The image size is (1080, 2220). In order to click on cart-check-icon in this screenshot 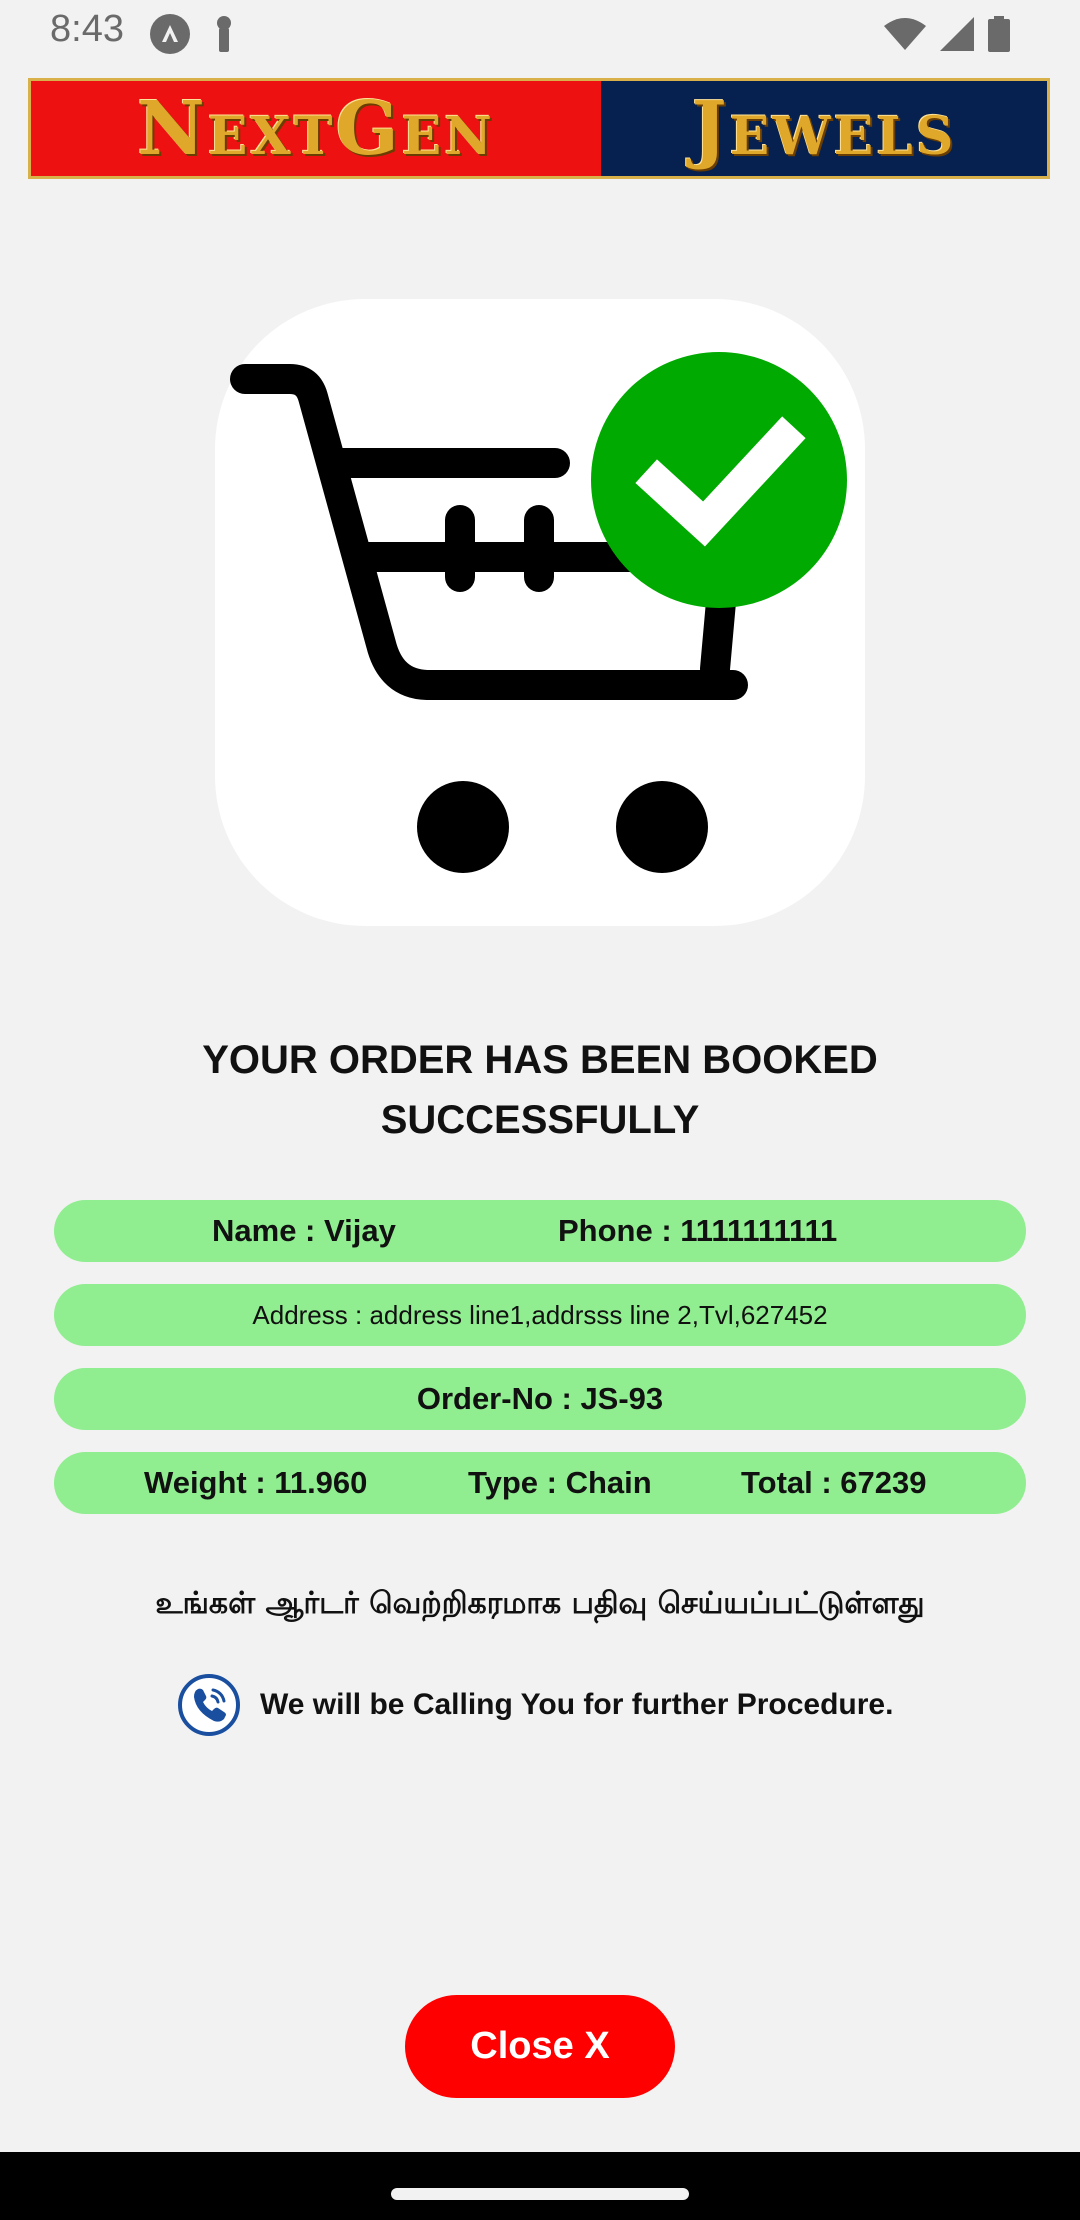, I will do `click(538, 612)`.